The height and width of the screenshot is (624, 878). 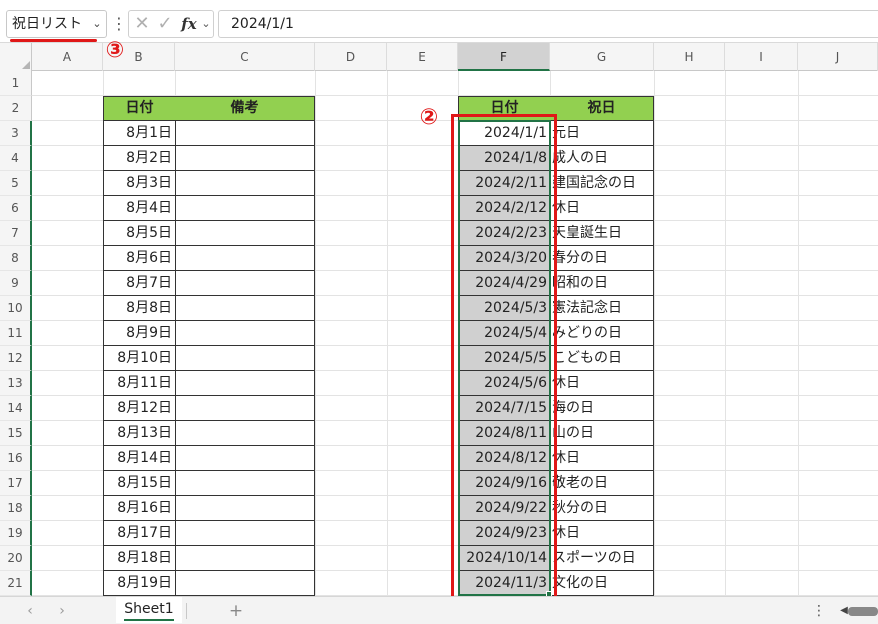 I want to click on date-cell: 8月15日, so click(x=139, y=483).